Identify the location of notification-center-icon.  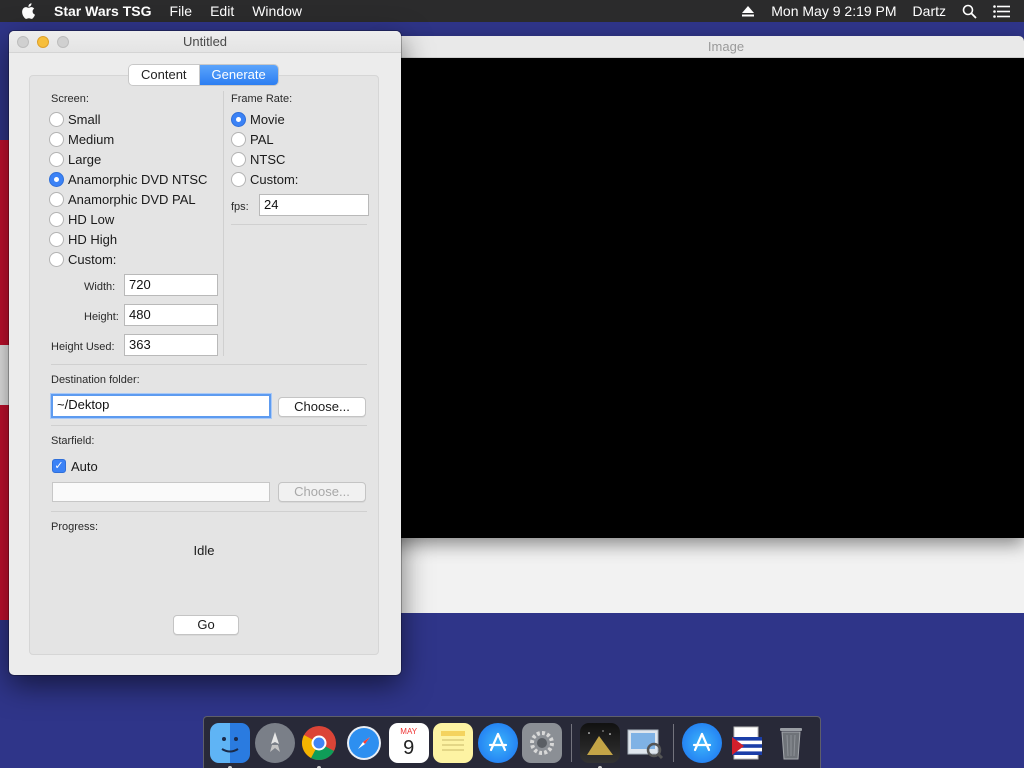
(1004, 11).